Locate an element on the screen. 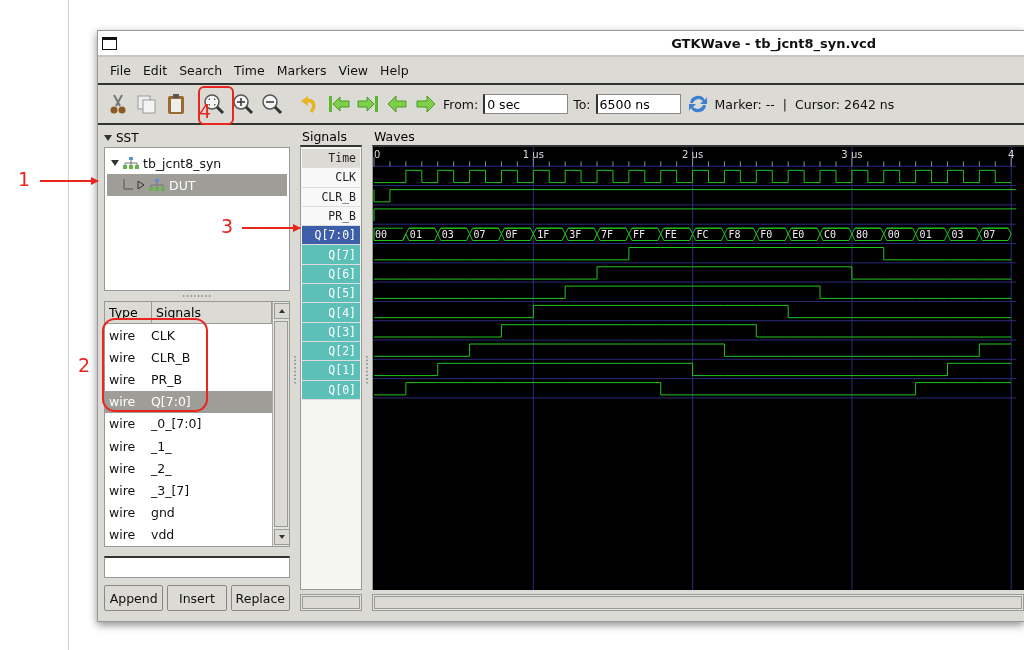 The width and height of the screenshot is (1024, 650). signal-row: CLK is located at coordinates (331, 178).